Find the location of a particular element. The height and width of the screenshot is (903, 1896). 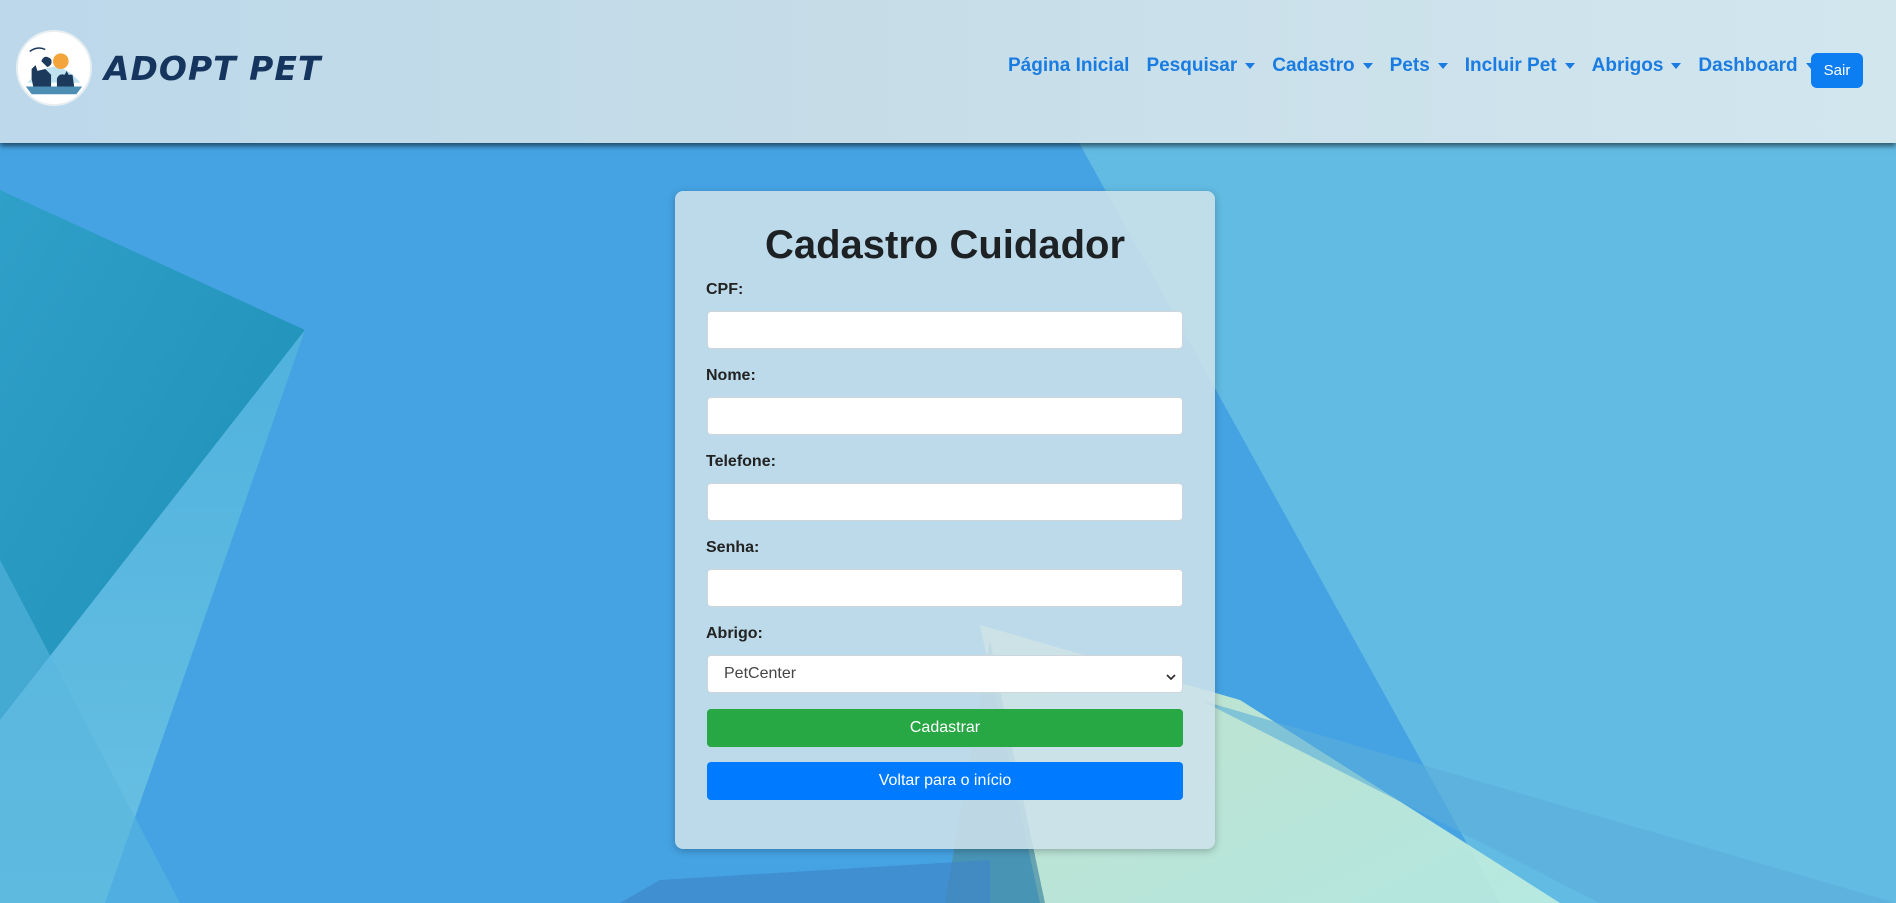

abrigo-label: Abrigo: is located at coordinates (734, 633).